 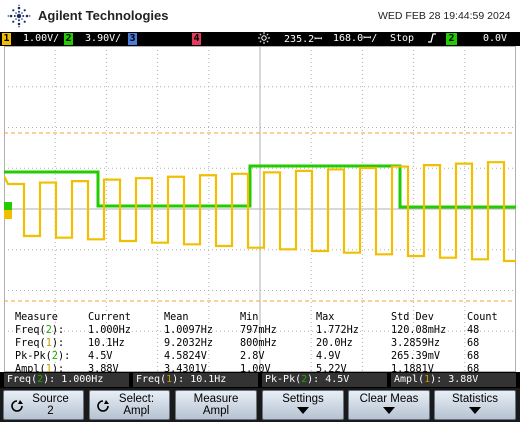 I want to click on max-value: 1.772Hz, so click(x=337, y=330).